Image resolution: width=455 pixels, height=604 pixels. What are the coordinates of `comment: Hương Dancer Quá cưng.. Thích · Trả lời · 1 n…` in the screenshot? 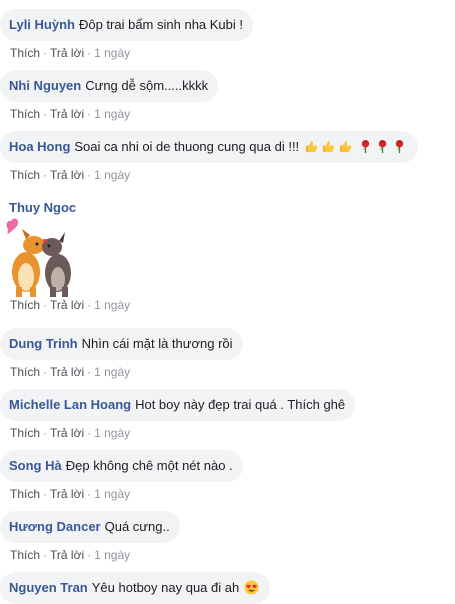 It's located at (90, 537).